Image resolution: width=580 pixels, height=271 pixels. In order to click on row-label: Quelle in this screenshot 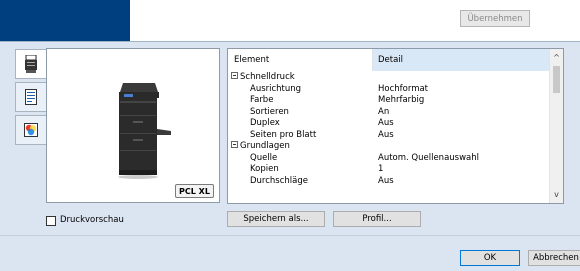, I will do `click(264, 157)`.